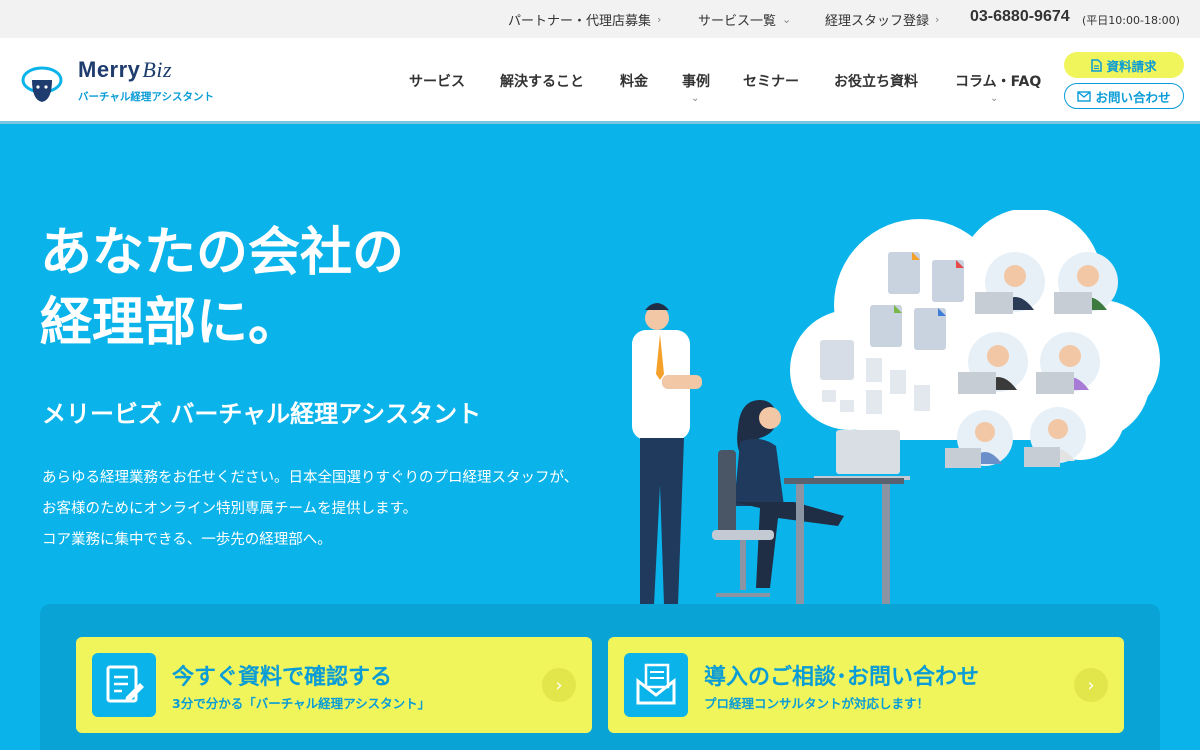 The image size is (1200, 750). I want to click on logo-word-biz: Biz, so click(157, 69).